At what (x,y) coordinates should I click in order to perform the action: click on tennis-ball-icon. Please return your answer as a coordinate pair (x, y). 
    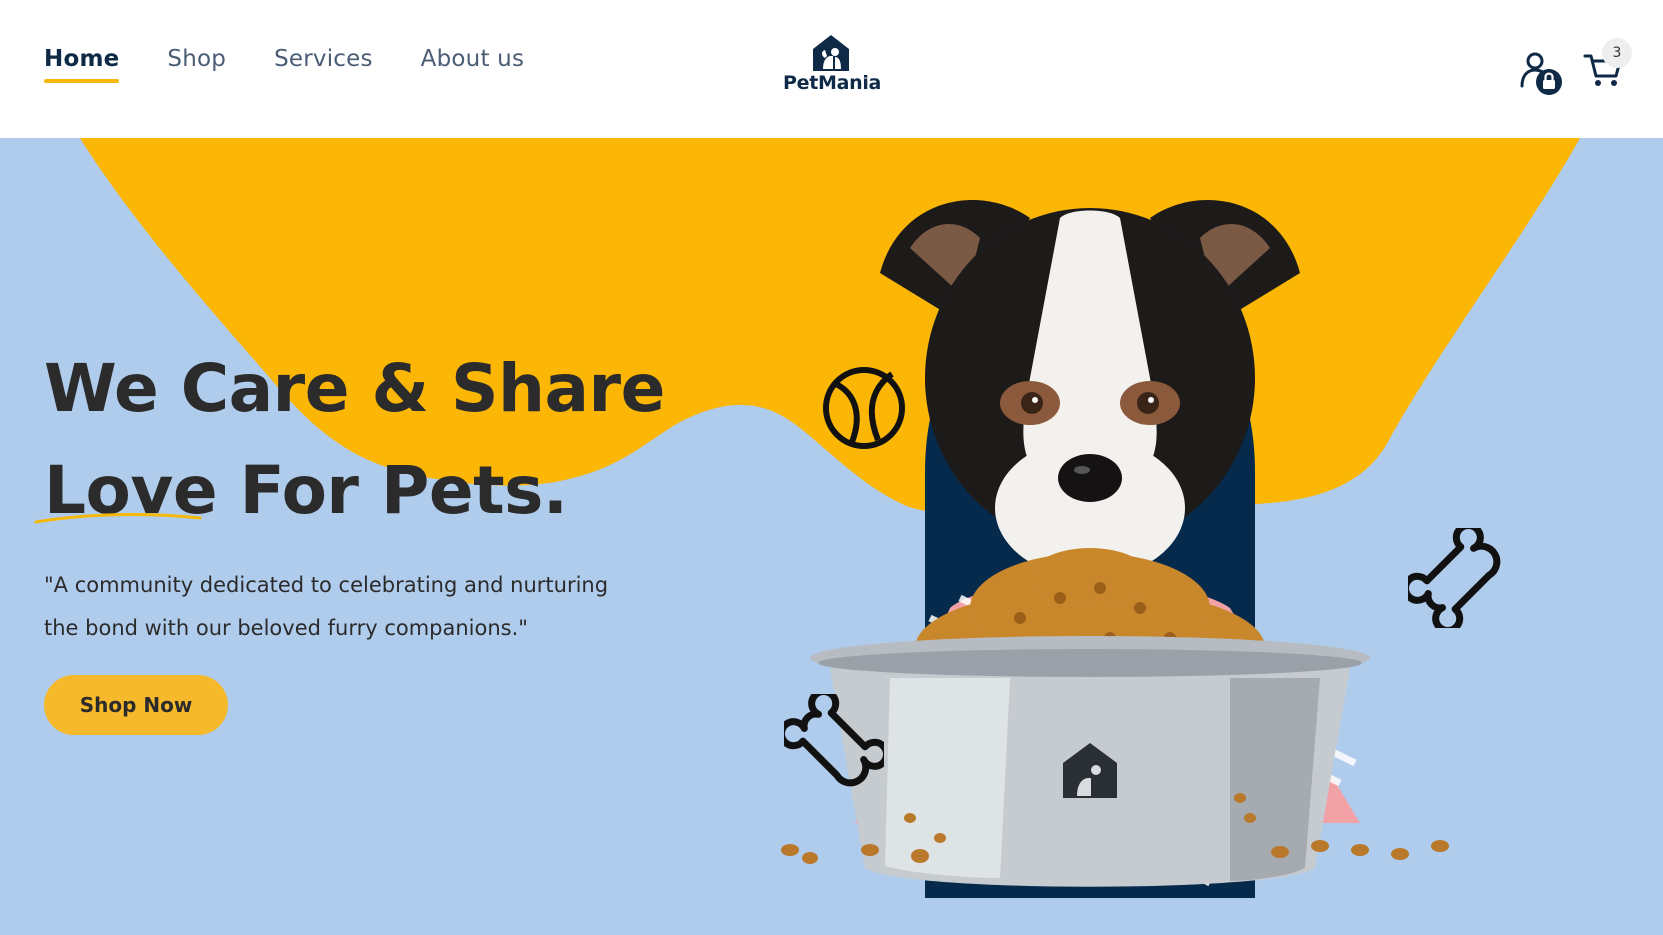
    Looking at the image, I should click on (864, 408).